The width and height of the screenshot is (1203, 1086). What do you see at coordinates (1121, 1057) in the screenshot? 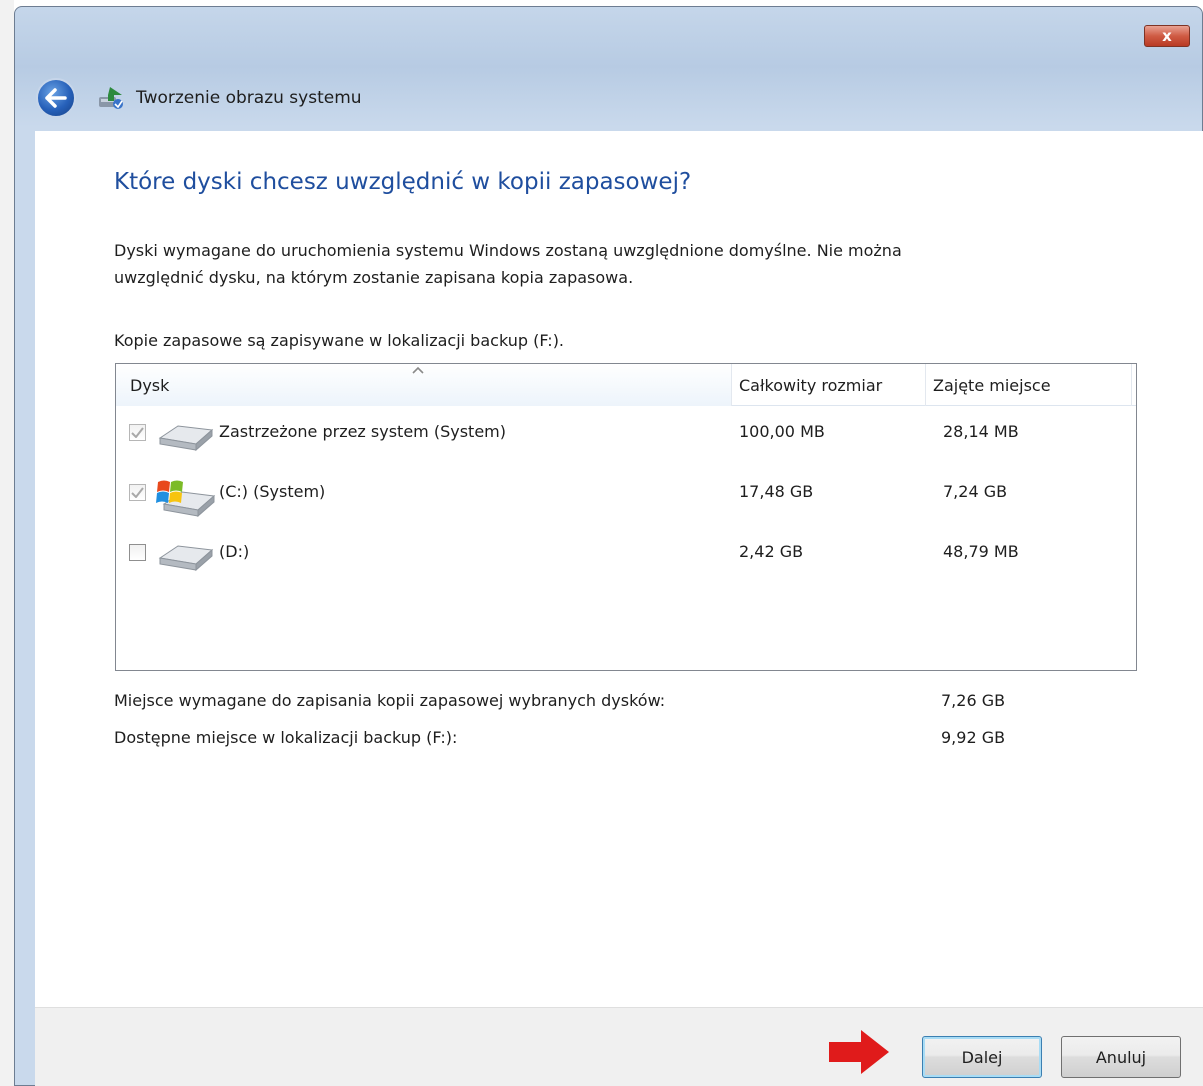
I see `cancel-button: Anuluj` at bounding box center [1121, 1057].